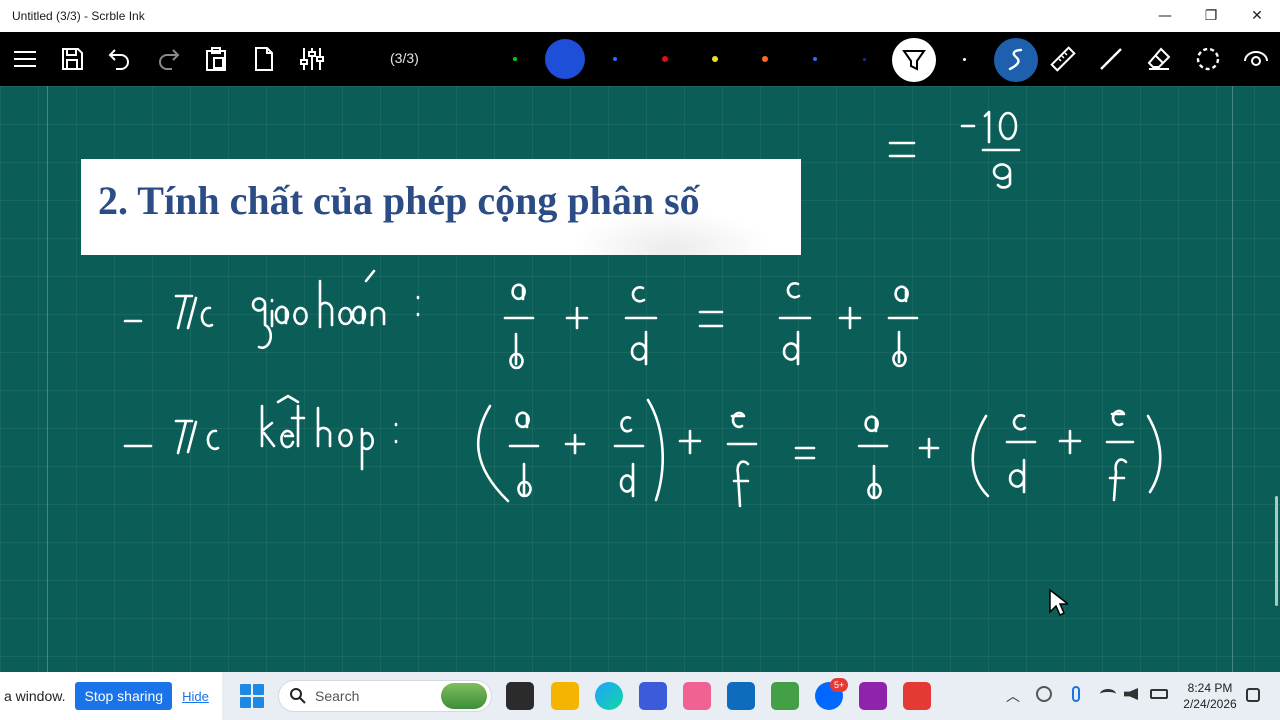 Image resolution: width=1280 pixels, height=720 pixels. I want to click on store-icon, so click(653, 696).